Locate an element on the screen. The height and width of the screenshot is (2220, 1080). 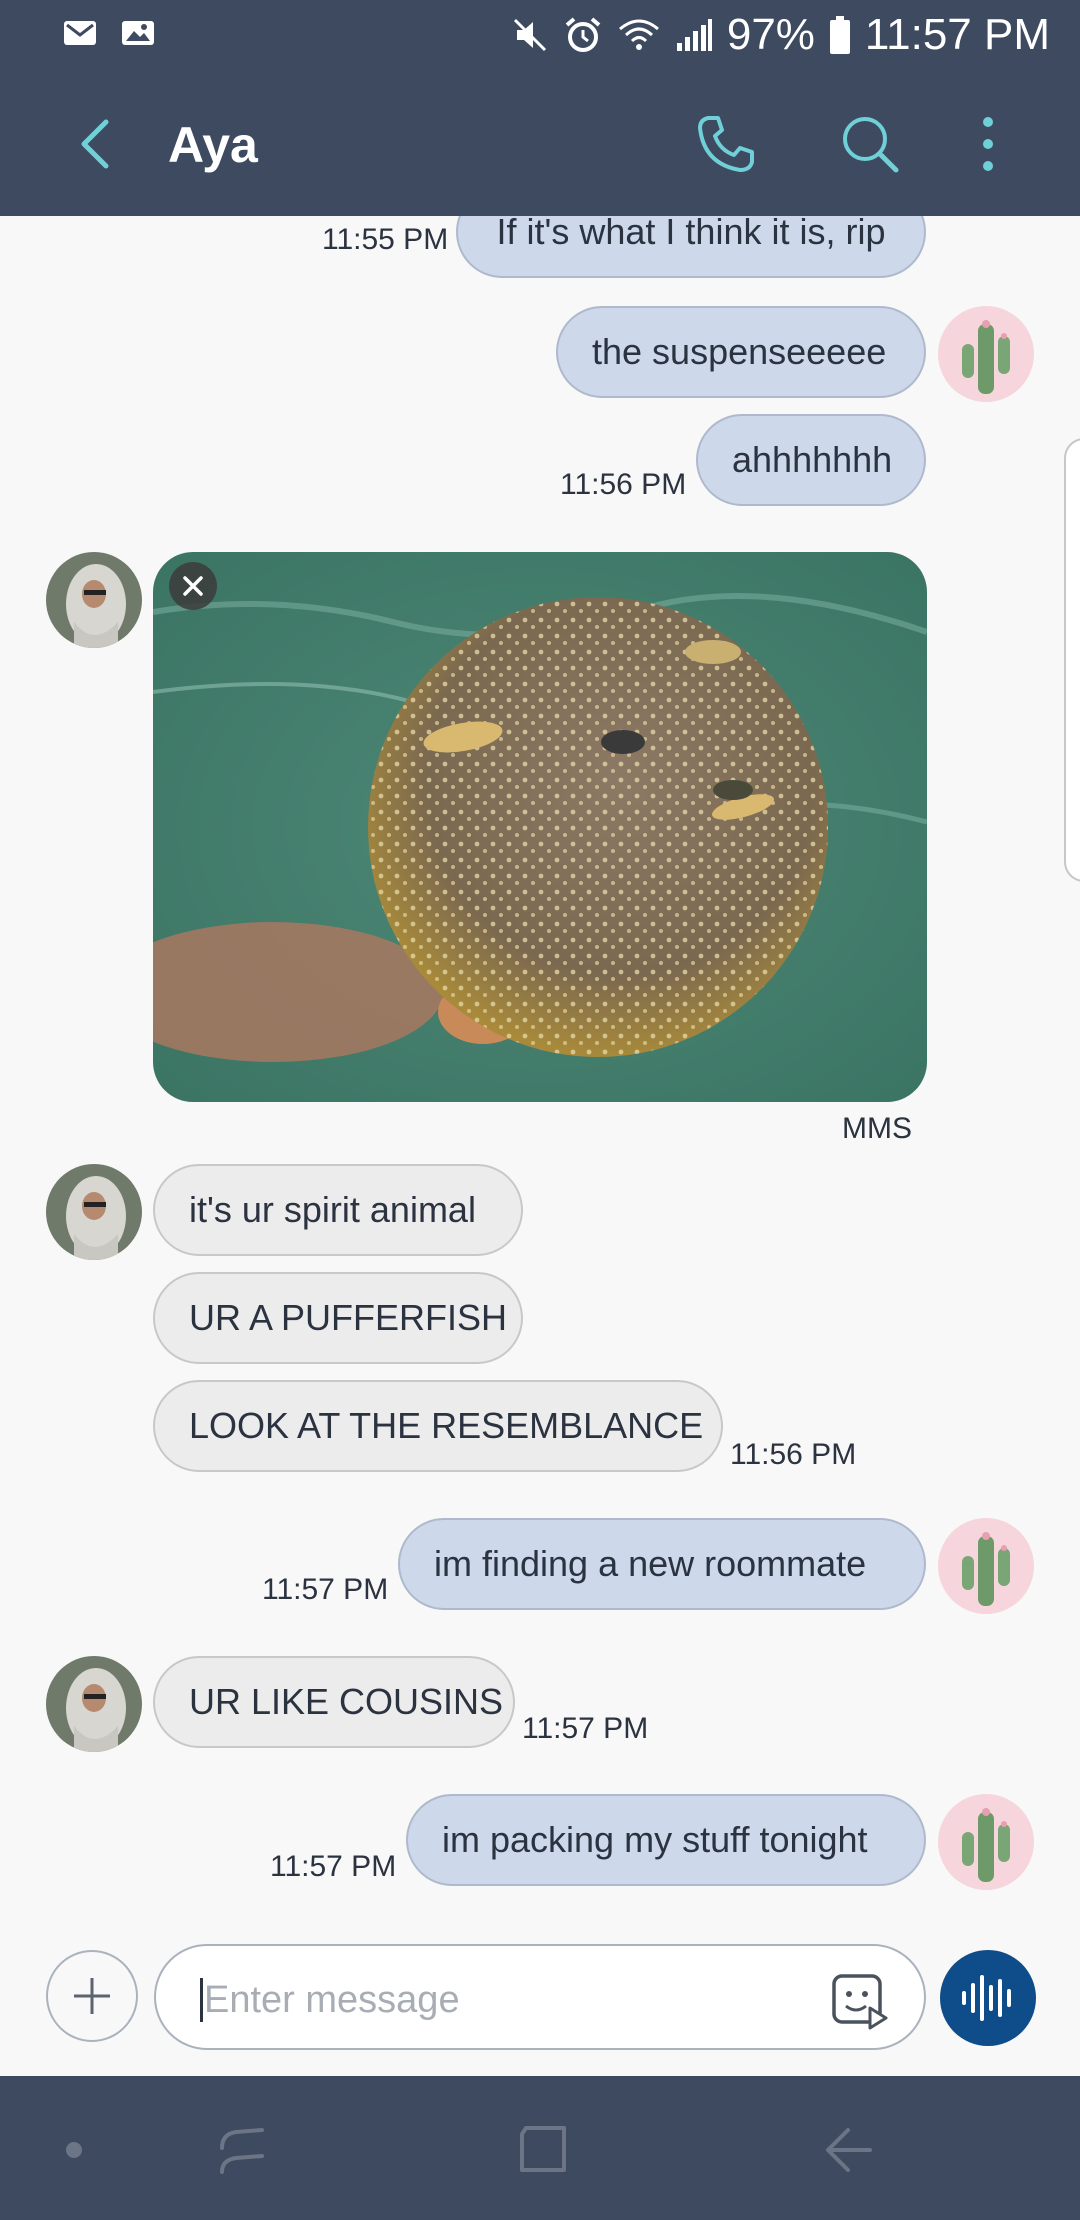
message-composer is located at coordinates (540, 2001).